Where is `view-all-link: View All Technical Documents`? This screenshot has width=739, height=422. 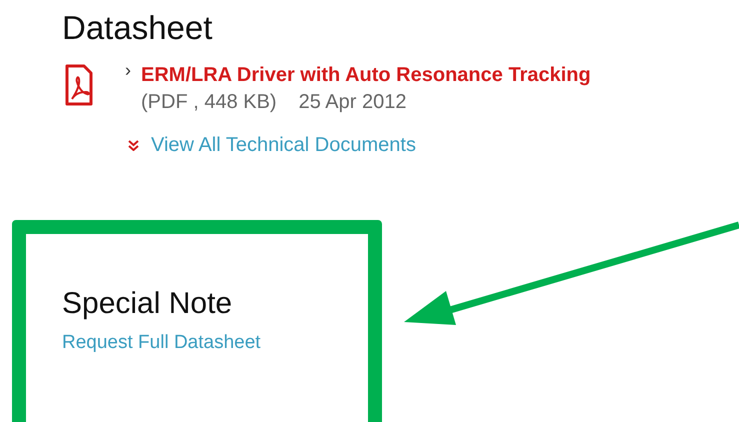 view-all-link: View All Technical Documents is located at coordinates (283, 145).